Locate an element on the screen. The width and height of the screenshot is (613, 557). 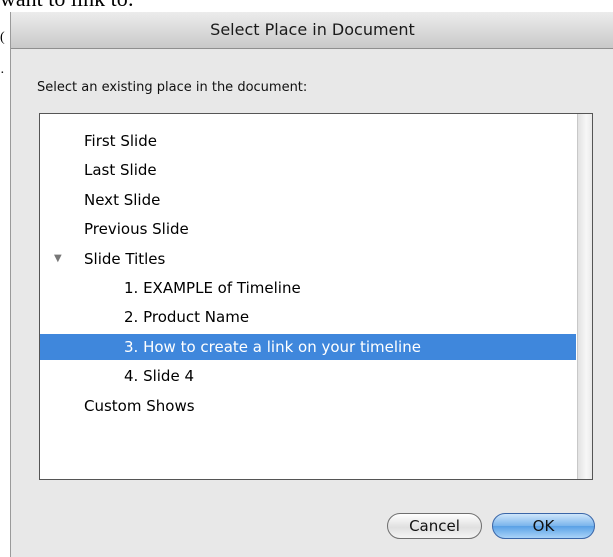
list-item-label: Last Slide is located at coordinates (120, 170).